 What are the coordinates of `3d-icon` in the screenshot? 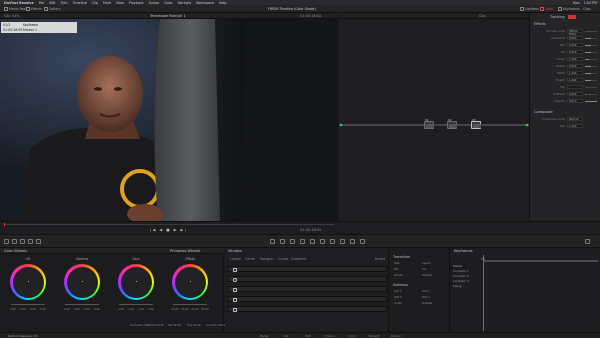 It's located at (362, 241).